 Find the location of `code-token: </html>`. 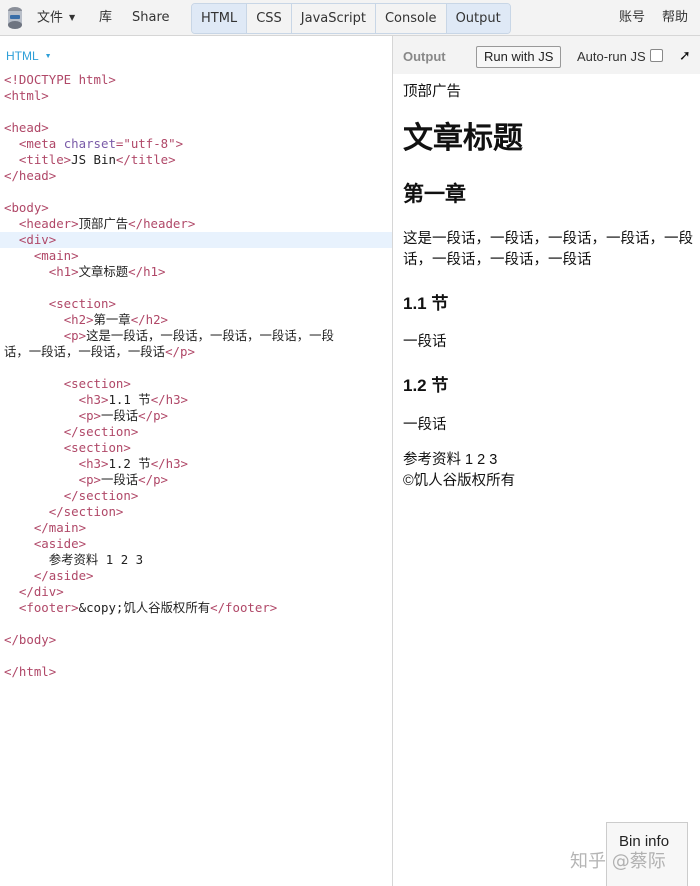

code-token: </html> is located at coordinates (30, 671).